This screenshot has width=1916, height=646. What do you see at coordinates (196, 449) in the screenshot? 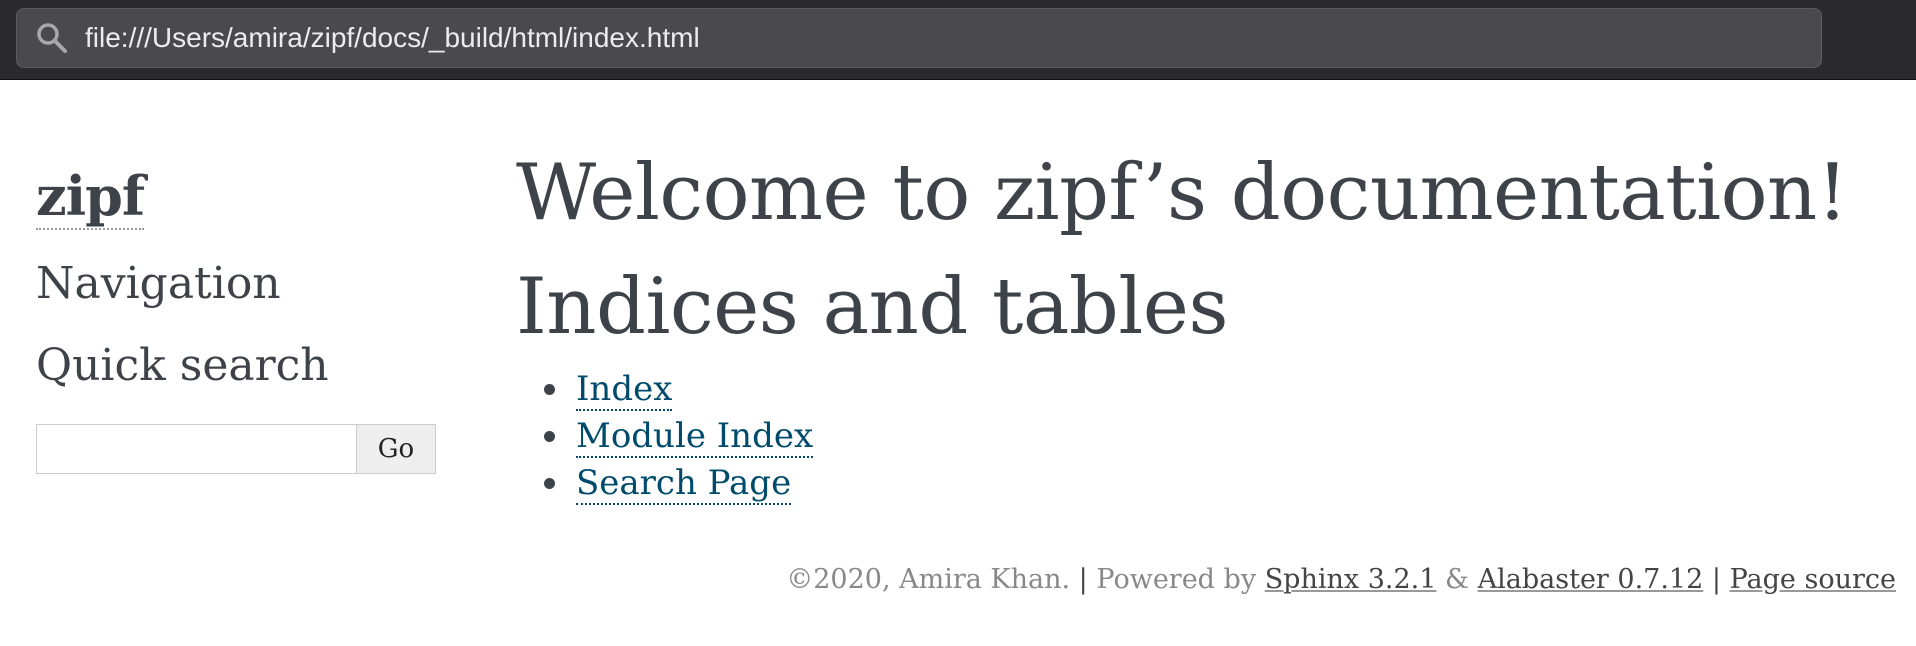
I see `search-input` at bounding box center [196, 449].